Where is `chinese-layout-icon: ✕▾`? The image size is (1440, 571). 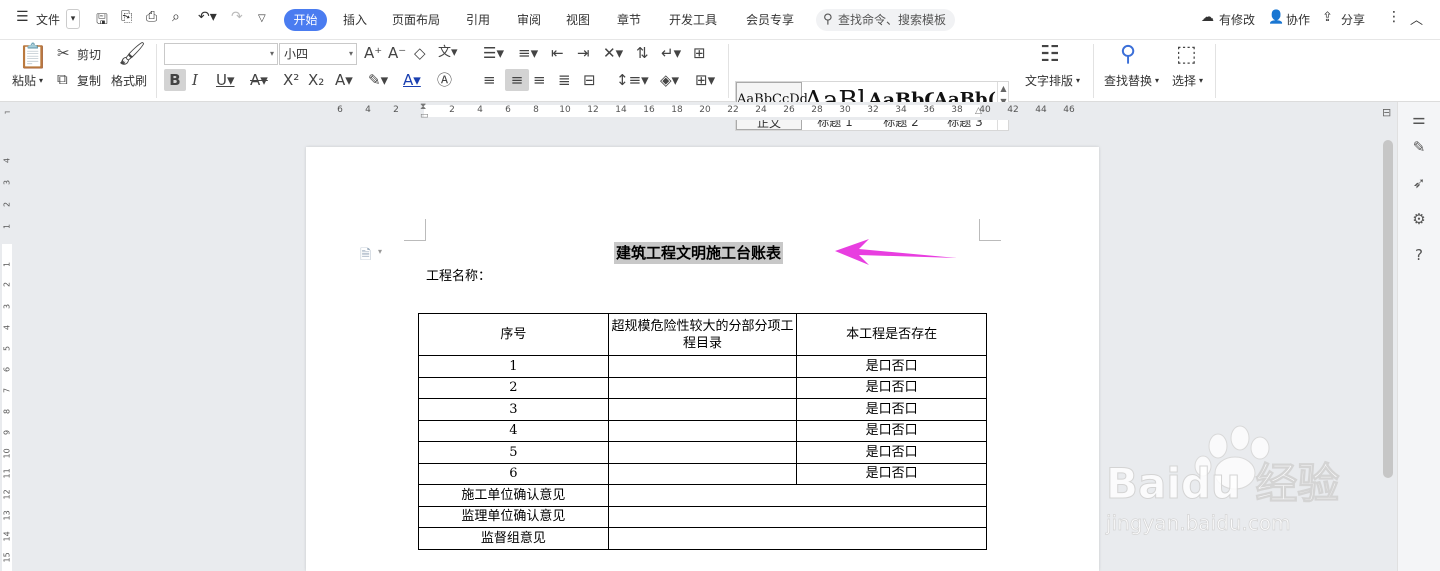
chinese-layout-icon: ✕▾ is located at coordinates (613, 53).